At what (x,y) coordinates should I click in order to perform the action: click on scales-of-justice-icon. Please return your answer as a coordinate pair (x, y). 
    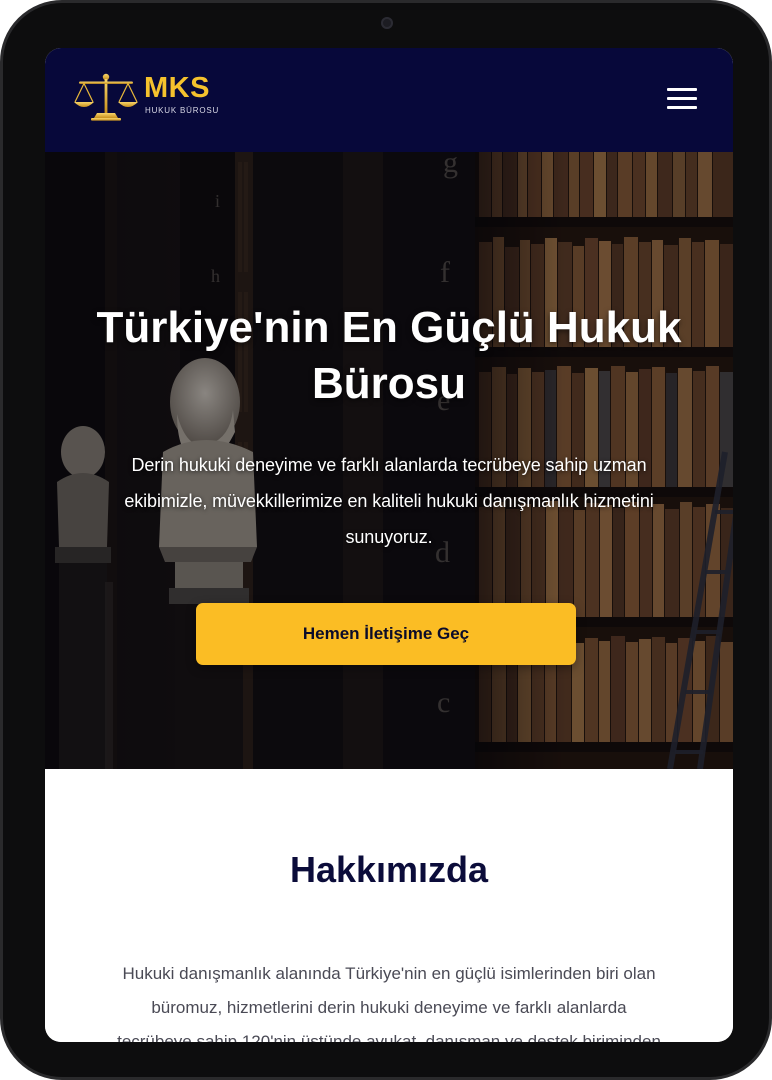
    Looking at the image, I should click on (106, 97).